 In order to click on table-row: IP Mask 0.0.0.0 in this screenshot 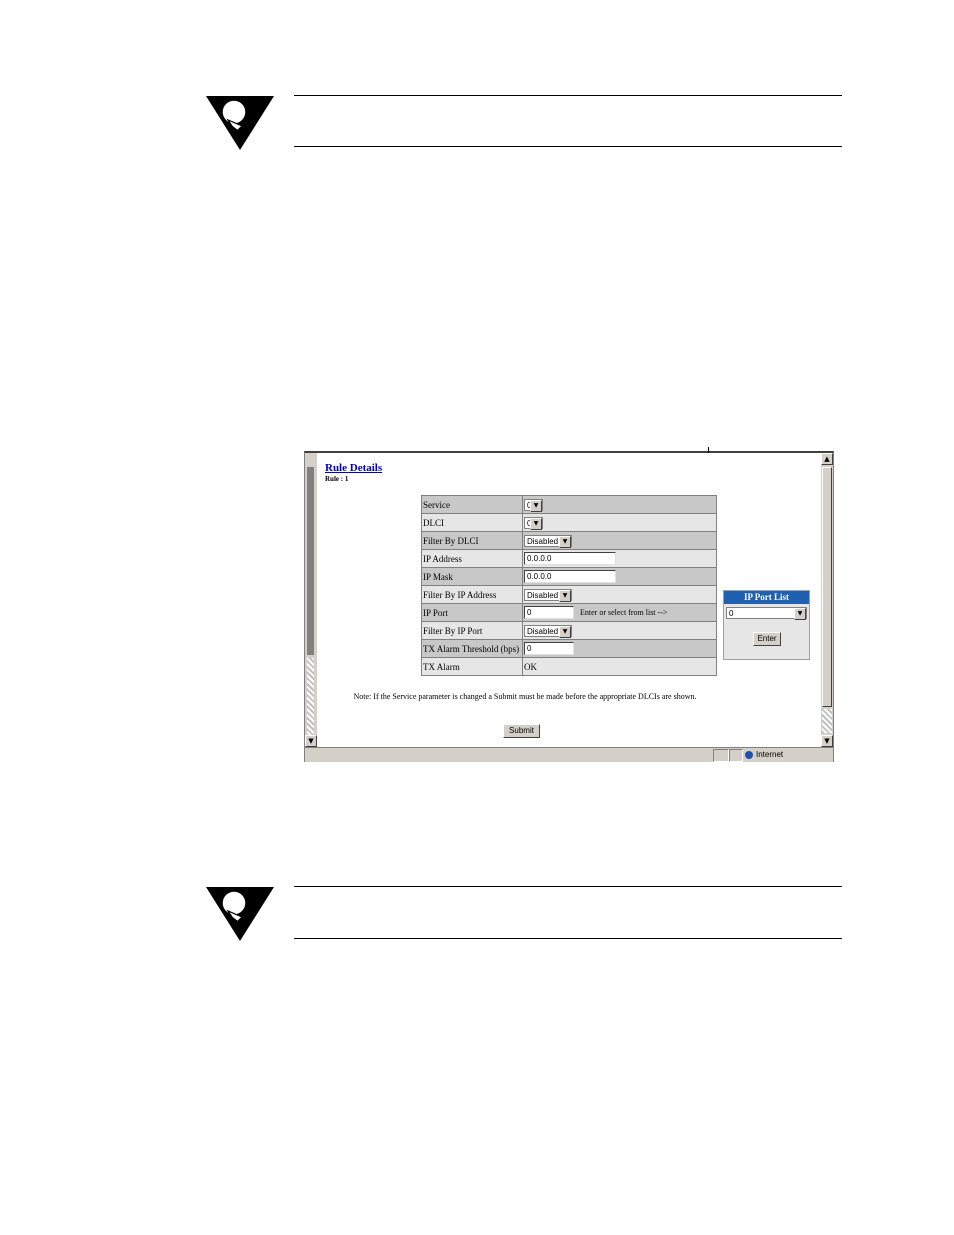, I will do `click(569, 576)`.